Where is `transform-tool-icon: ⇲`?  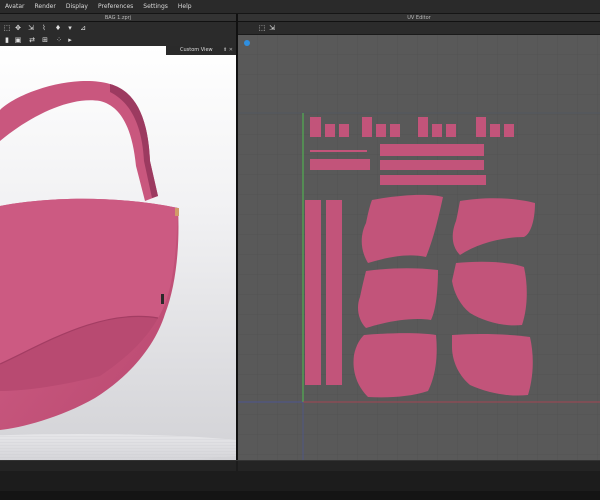 transform-tool-icon: ⇲ is located at coordinates (31, 28).